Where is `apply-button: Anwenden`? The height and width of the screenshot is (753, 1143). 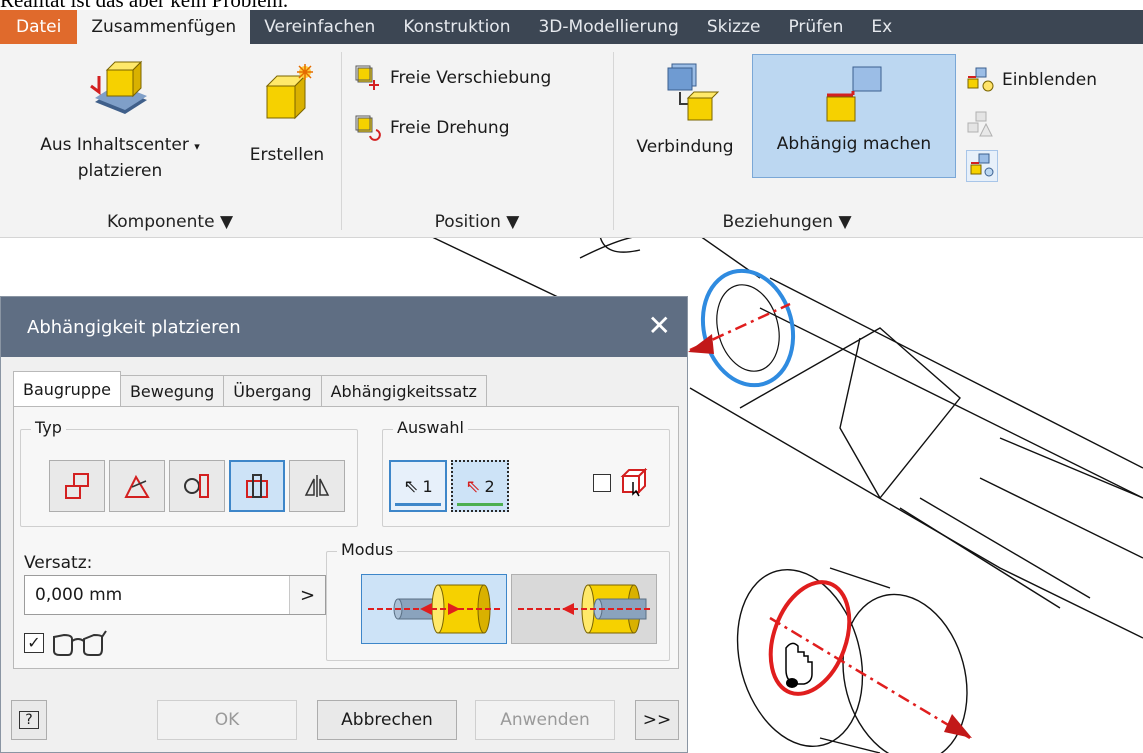
apply-button: Anwenden is located at coordinates (545, 720).